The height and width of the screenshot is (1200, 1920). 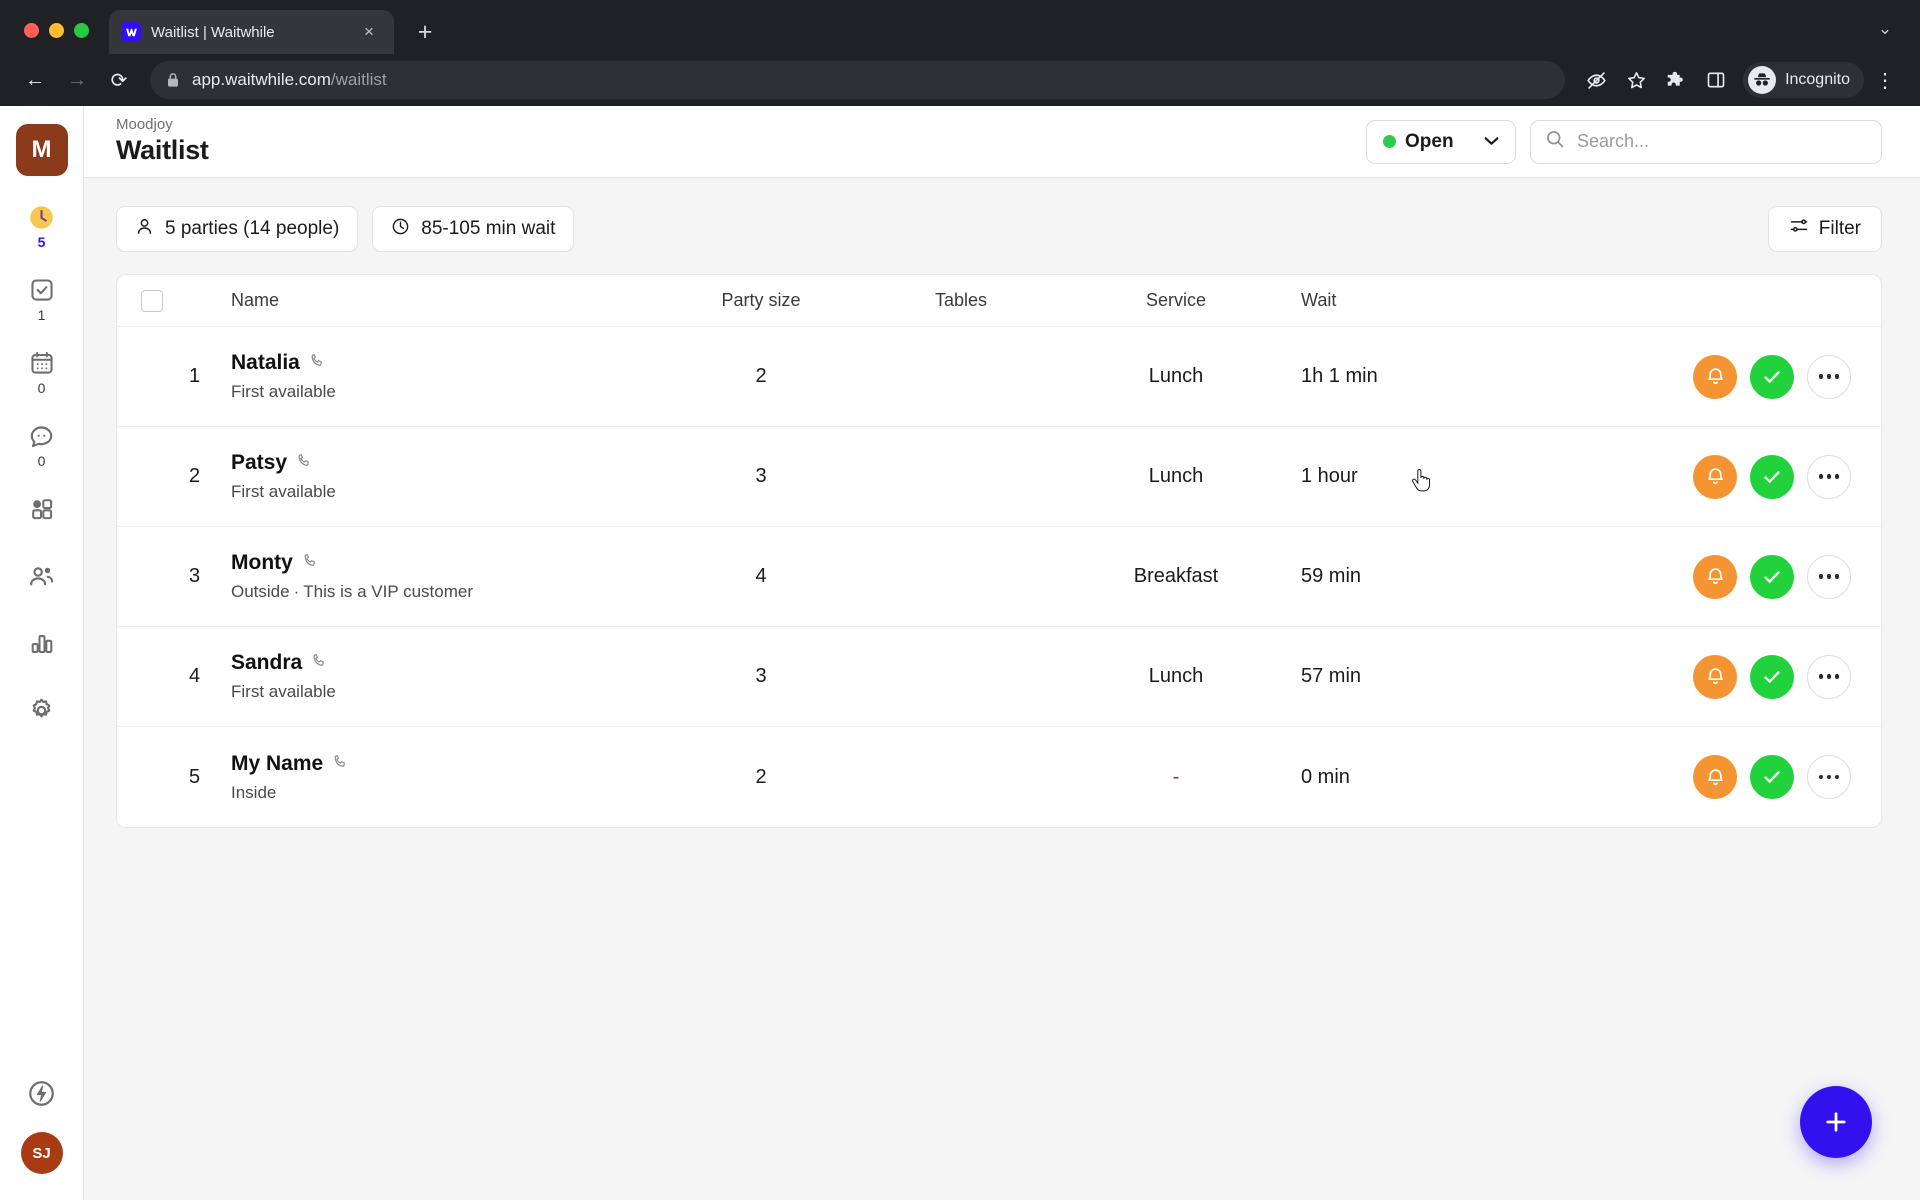 I want to click on forward-button: →, so click(x=77, y=80).